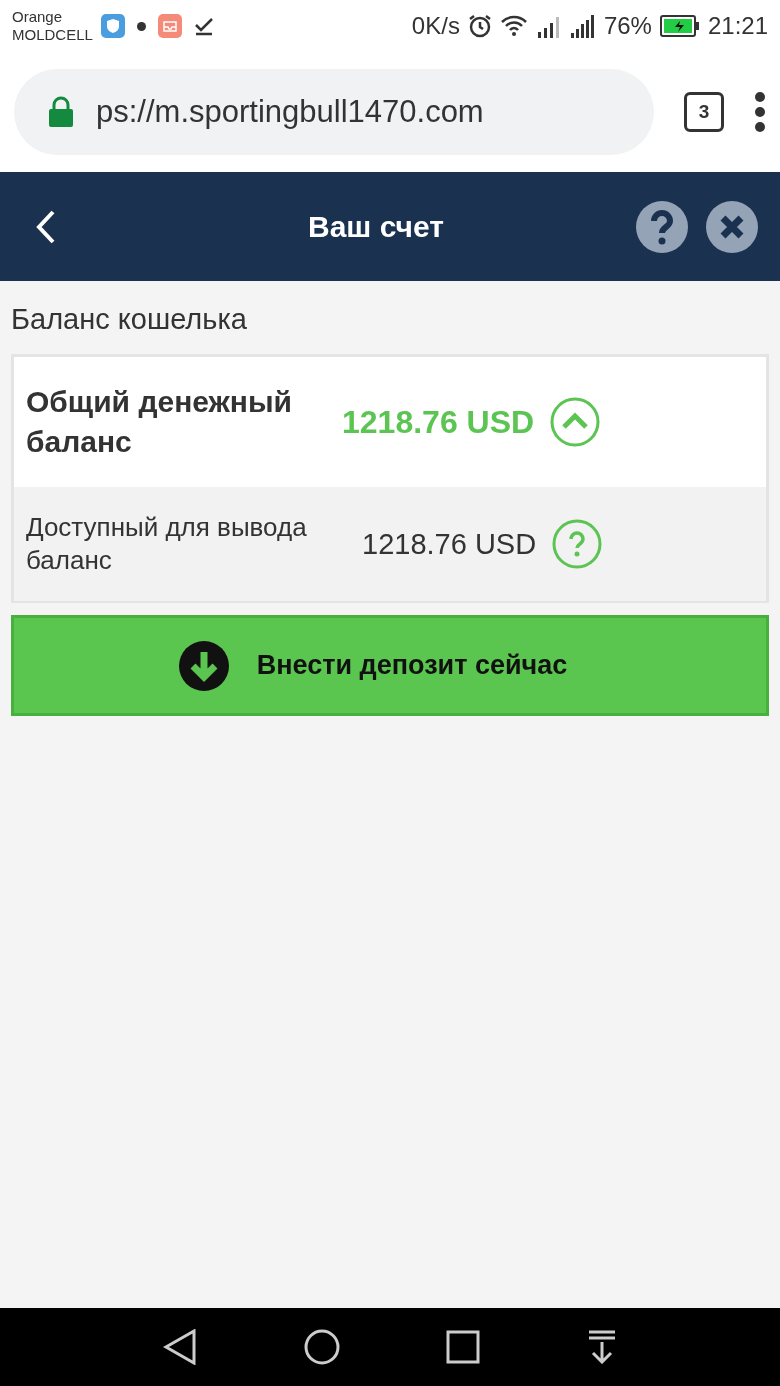  Describe the element at coordinates (376, 226) in the screenshot. I see `page-title: Ваш счет` at that location.